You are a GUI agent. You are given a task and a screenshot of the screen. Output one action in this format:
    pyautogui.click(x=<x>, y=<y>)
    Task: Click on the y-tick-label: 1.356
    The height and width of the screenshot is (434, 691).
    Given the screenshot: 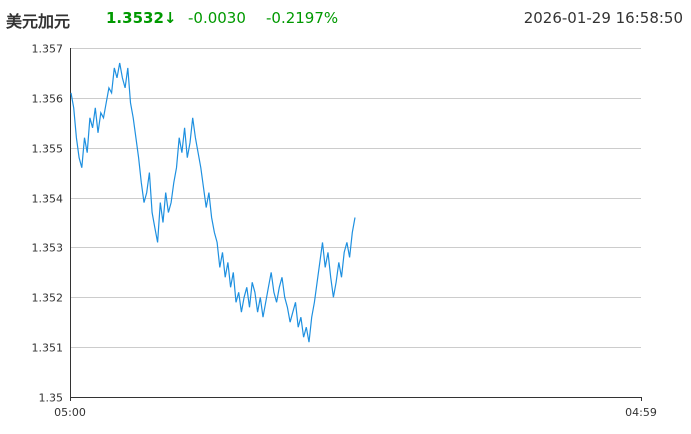 What is the action you would take?
    pyautogui.click(x=48, y=99)
    